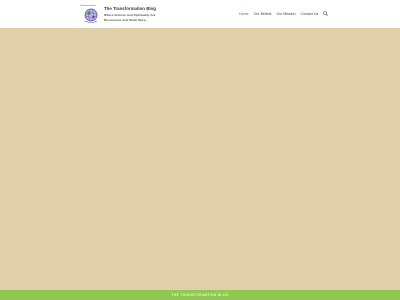 The image size is (400, 300). I want to click on site-footer: THE TRANSFORMATION BLOG, so click(200, 295).